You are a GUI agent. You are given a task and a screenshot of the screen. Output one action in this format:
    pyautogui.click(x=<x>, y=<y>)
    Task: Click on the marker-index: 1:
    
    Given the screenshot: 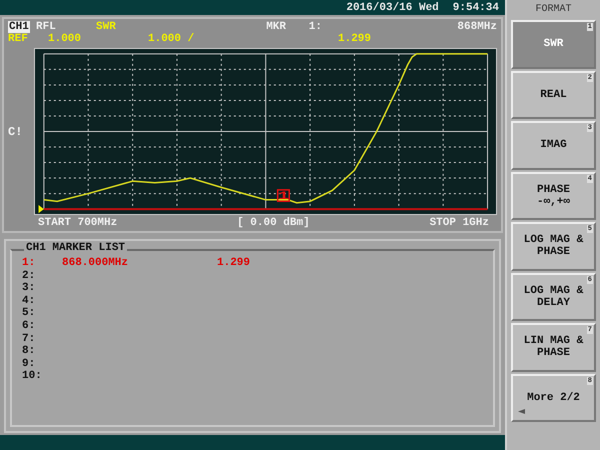 What is the action you would take?
    pyautogui.click(x=29, y=263)
    